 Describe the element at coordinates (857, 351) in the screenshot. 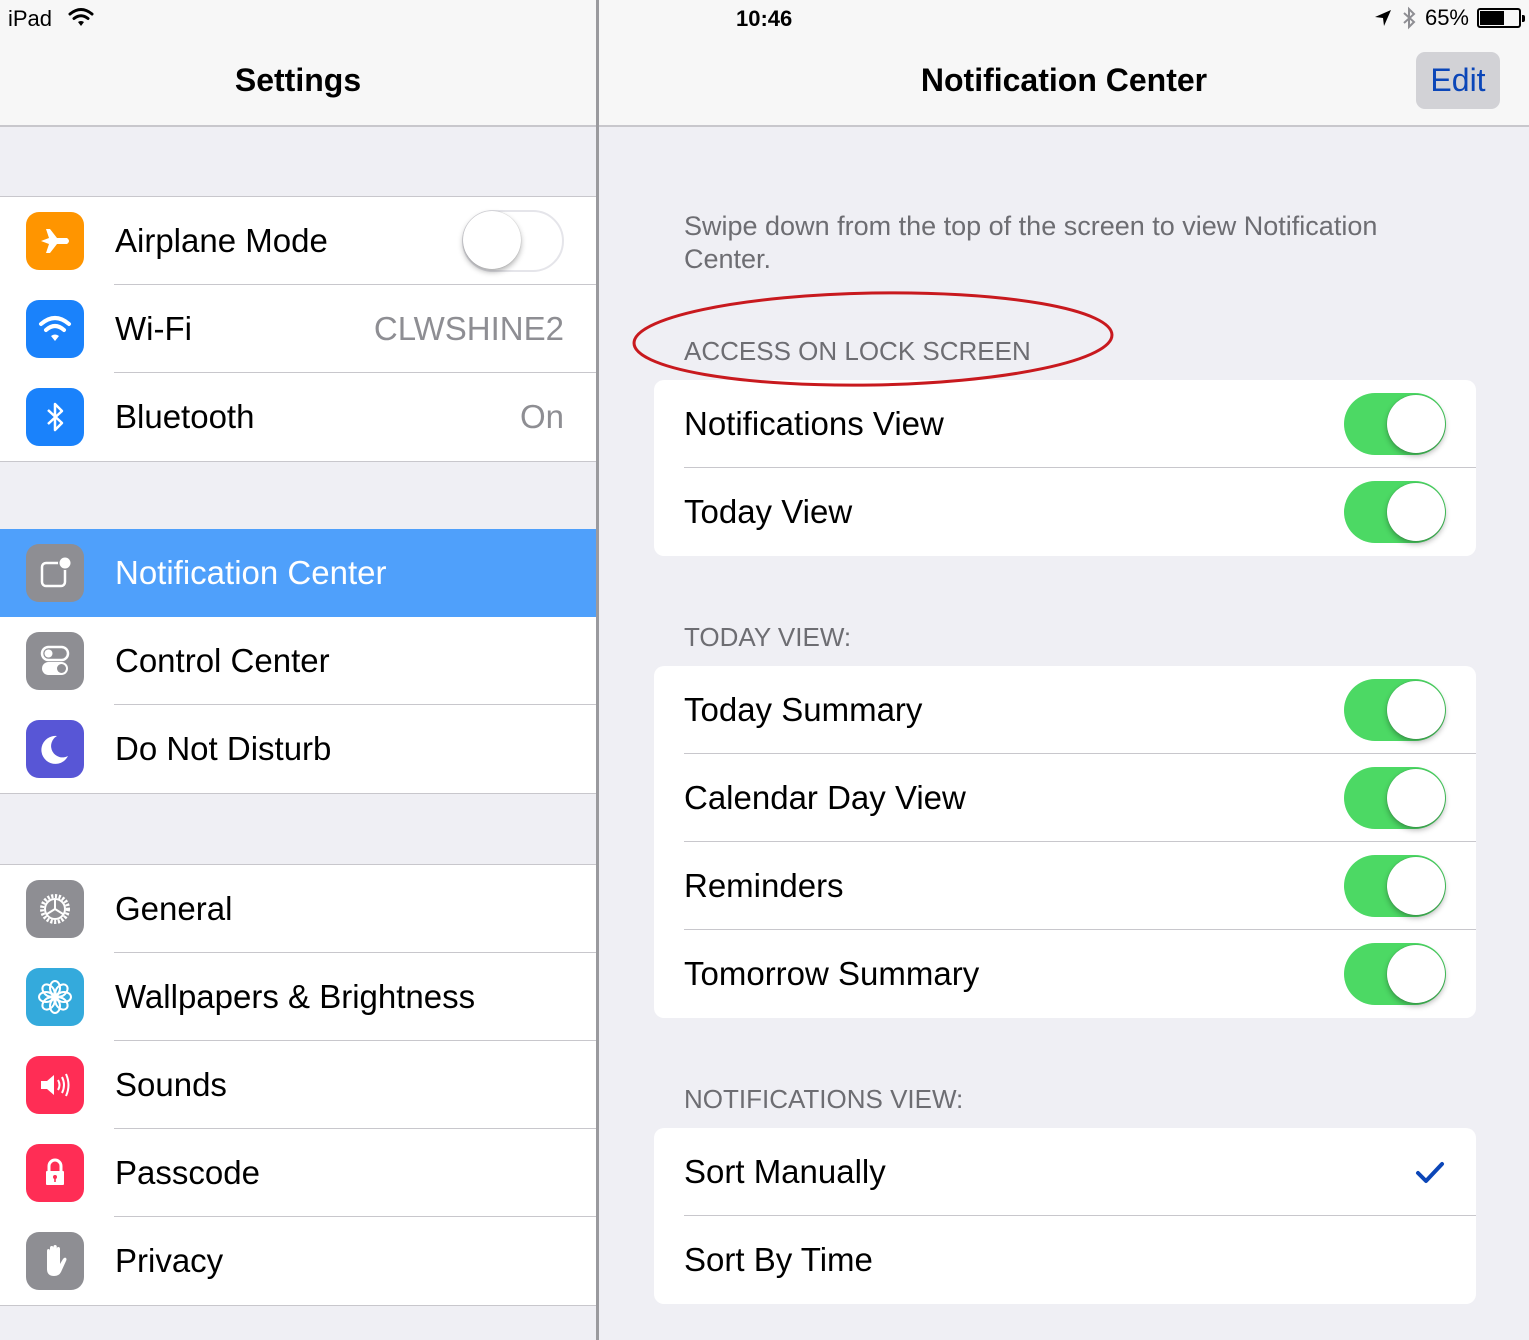

I see `section-header-lock-screen: ACCESS ON LOCK SCREEN` at that location.